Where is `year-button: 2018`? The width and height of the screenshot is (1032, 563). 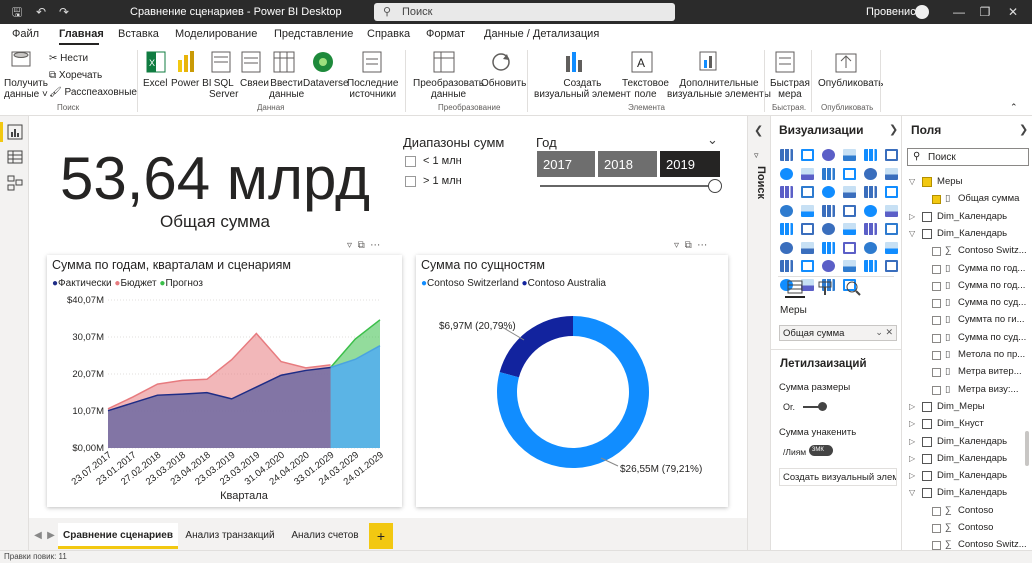 year-button: 2018 is located at coordinates (627, 164).